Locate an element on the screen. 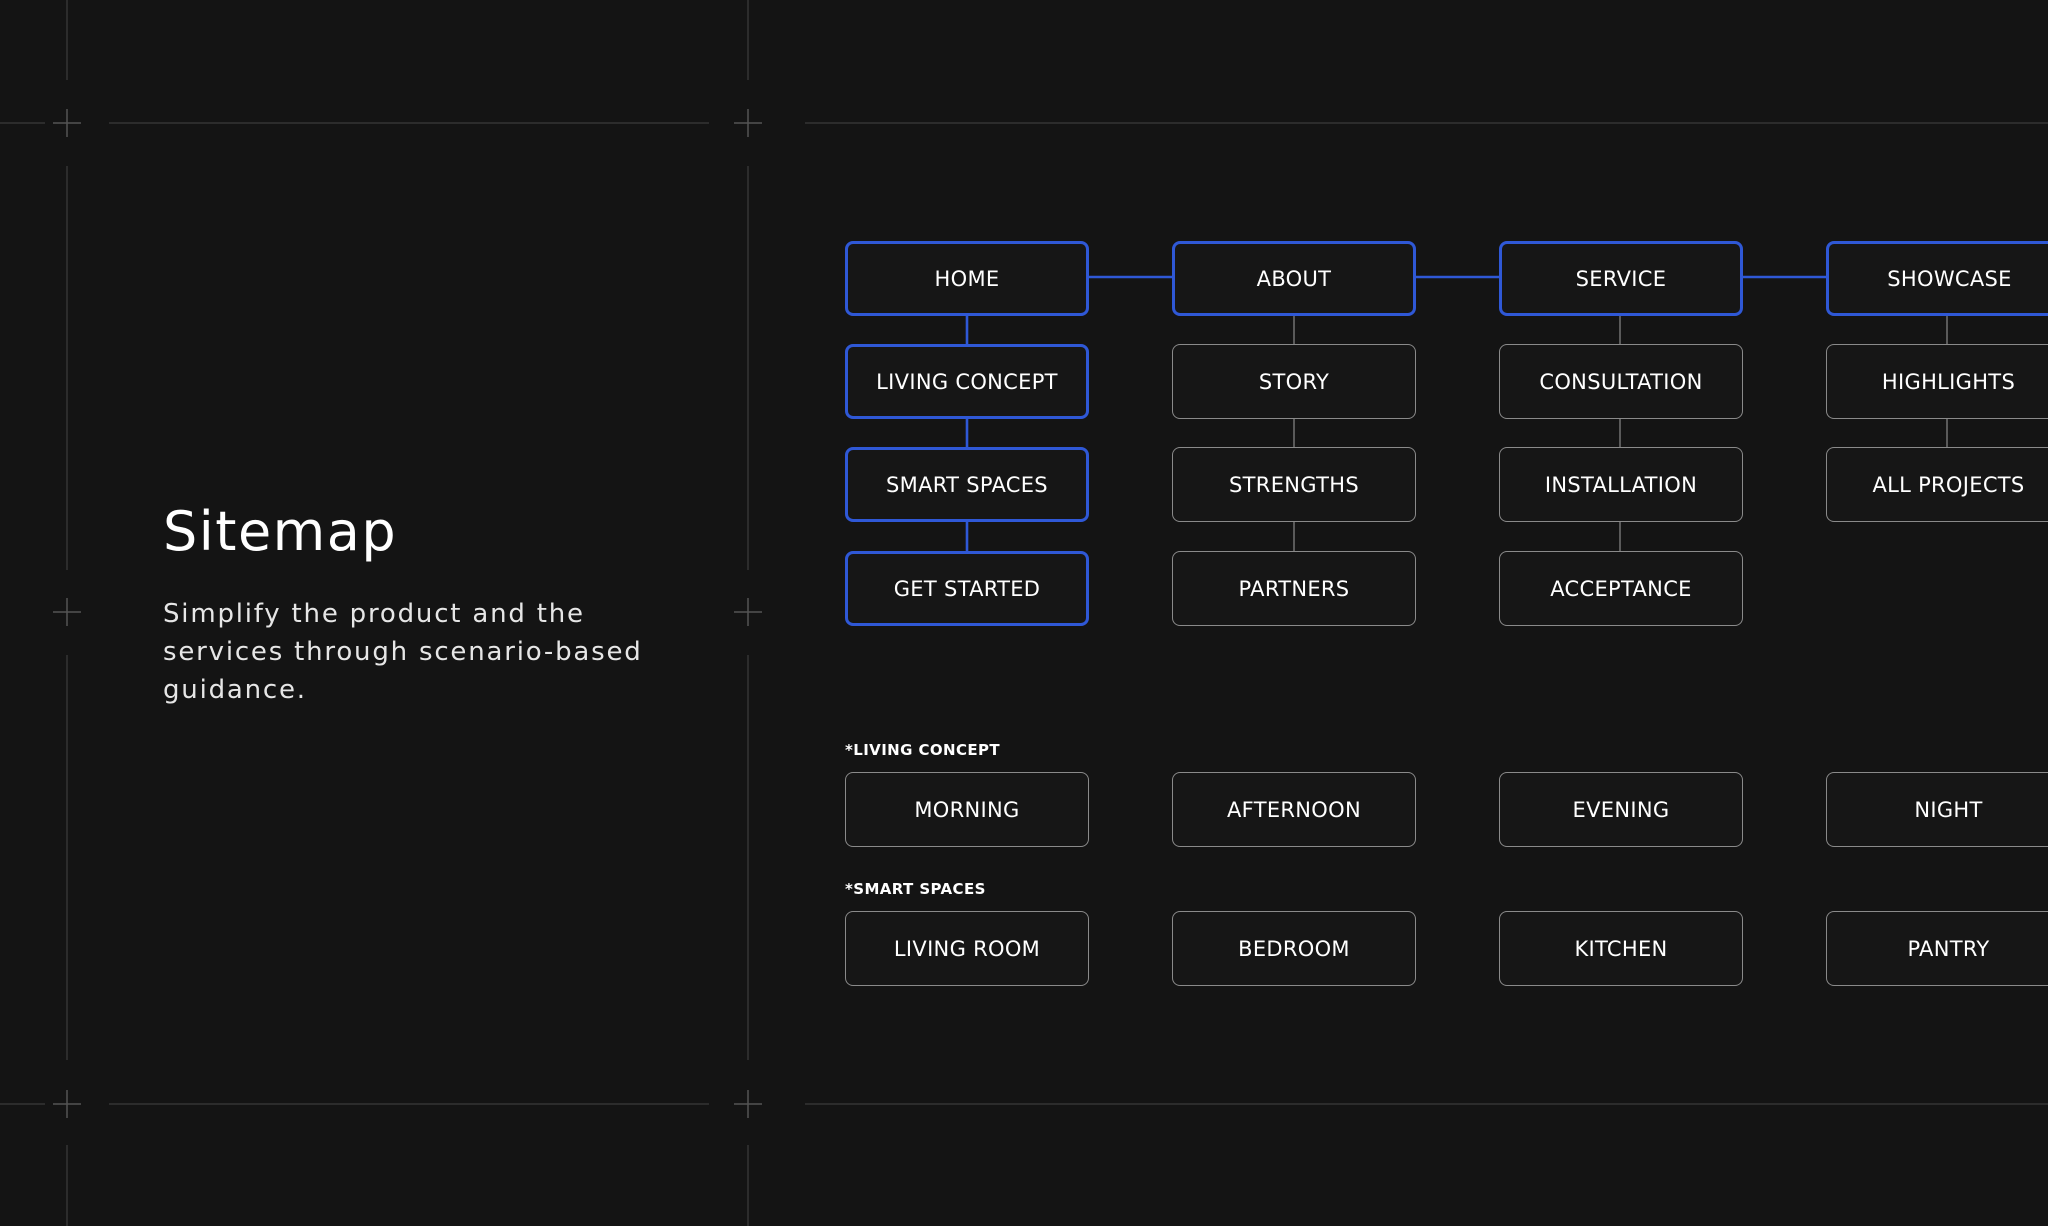  node-acceptance: ACCEPTANCE is located at coordinates (1621, 588).